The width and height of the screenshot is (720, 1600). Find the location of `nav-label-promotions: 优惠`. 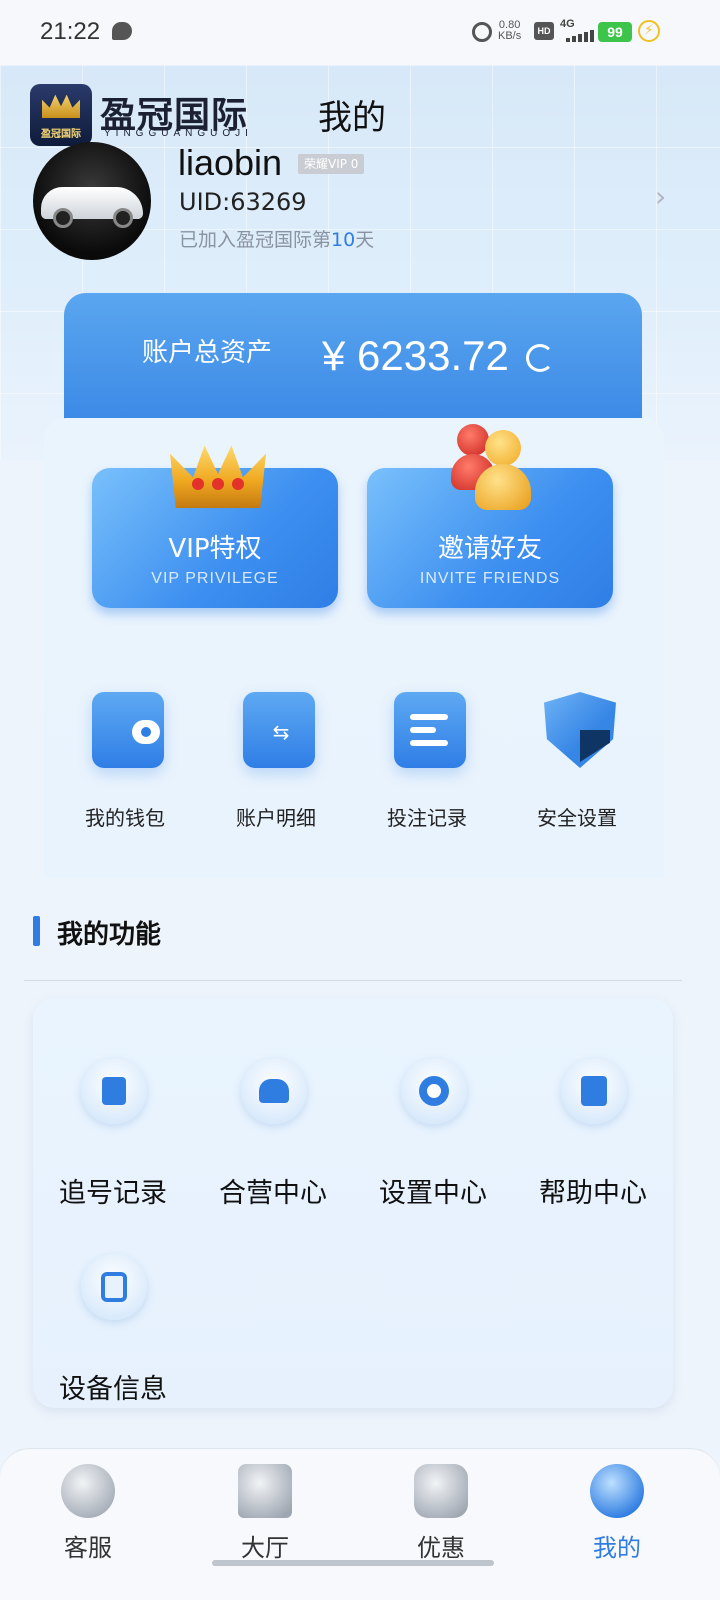

nav-label-promotions: 优惠 is located at coordinates (441, 1548).